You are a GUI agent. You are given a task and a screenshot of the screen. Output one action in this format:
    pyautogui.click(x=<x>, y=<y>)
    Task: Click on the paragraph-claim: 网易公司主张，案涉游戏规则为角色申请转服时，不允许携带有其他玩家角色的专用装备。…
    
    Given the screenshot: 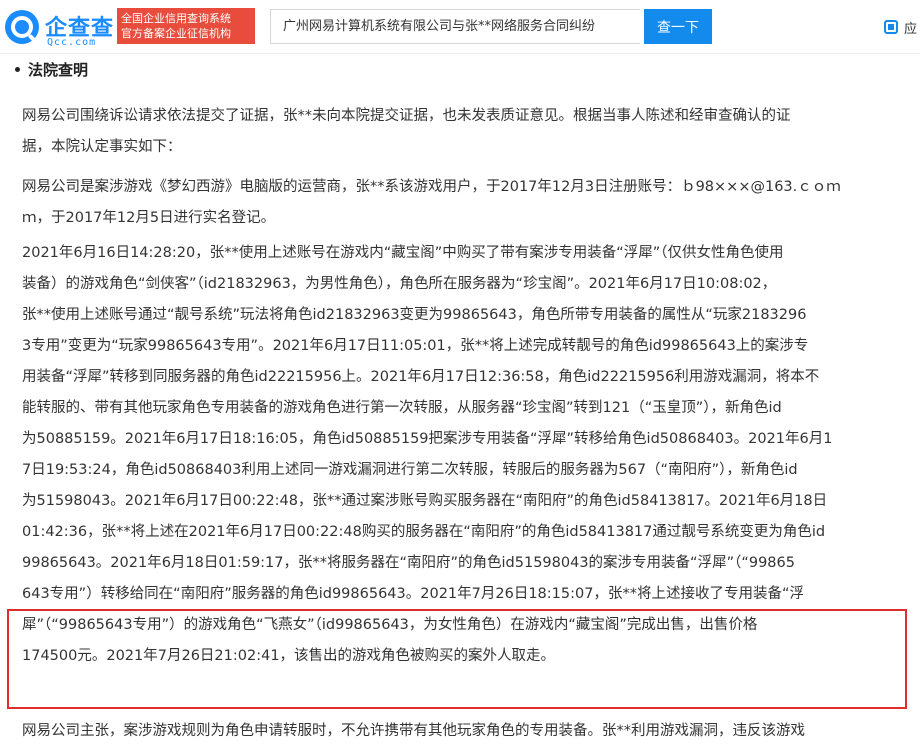 What is the action you would take?
    pyautogui.click(x=461, y=731)
    